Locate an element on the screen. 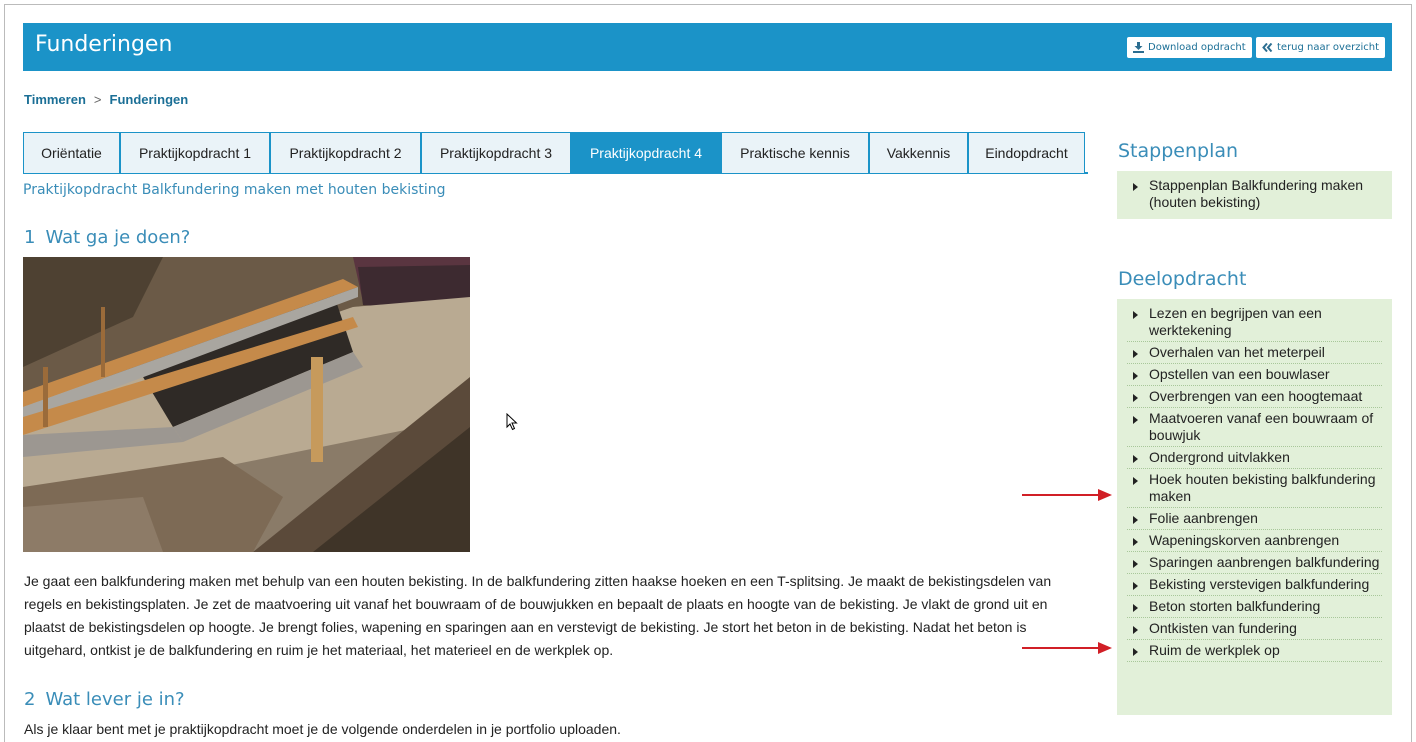 The height and width of the screenshot is (742, 1416). tab-praktijkopdracht-1: Praktijkopdracht 1 is located at coordinates (195, 152).